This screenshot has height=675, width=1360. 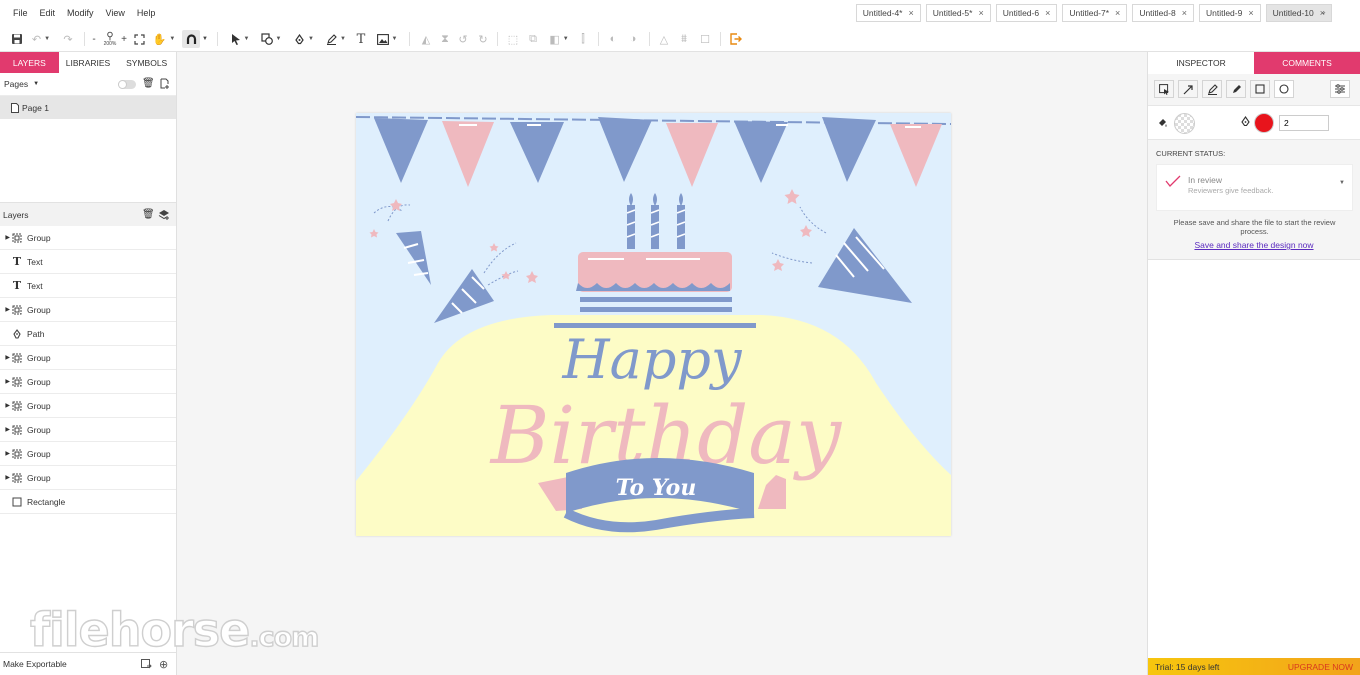 What do you see at coordinates (664, 39) in the screenshot?
I see `mask-icon: △` at bounding box center [664, 39].